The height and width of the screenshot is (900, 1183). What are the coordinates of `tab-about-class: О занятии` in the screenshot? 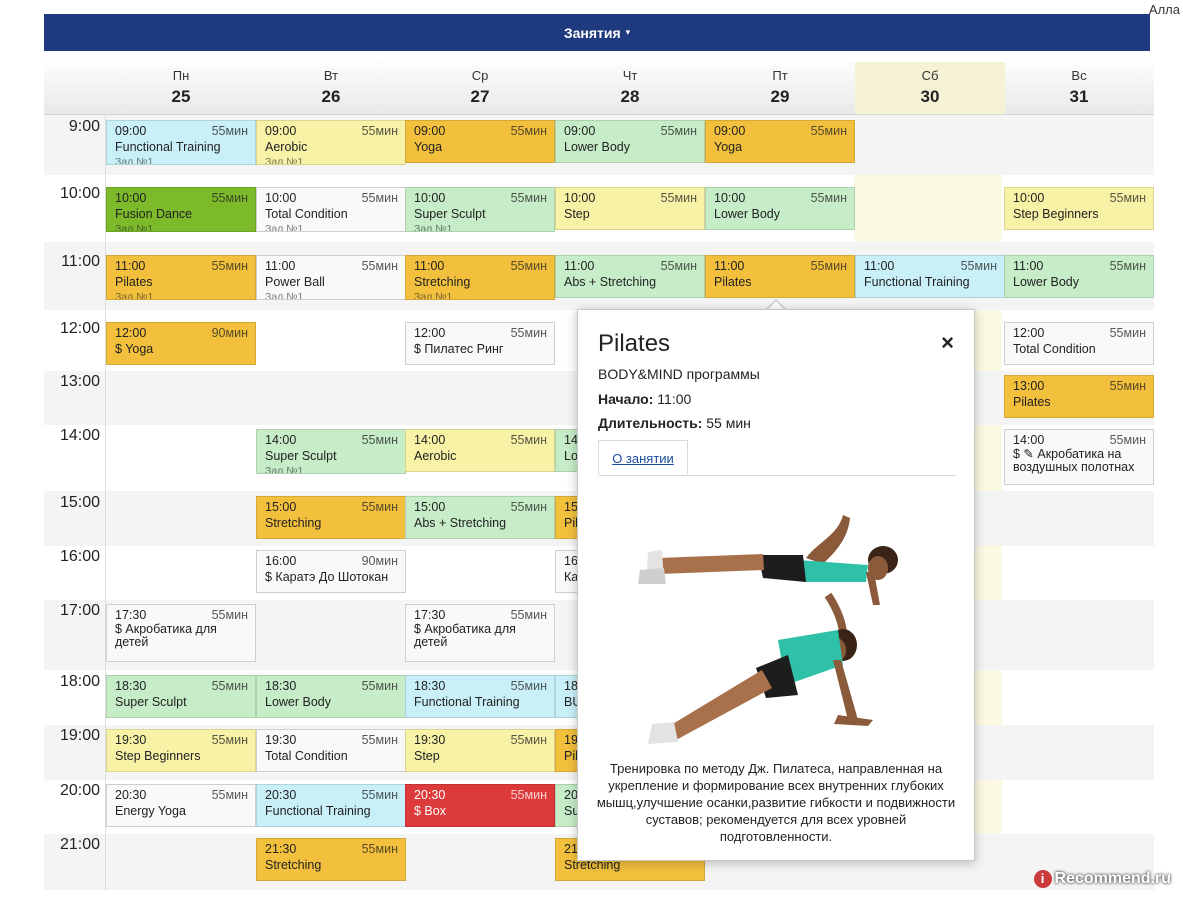 It's located at (643, 457).